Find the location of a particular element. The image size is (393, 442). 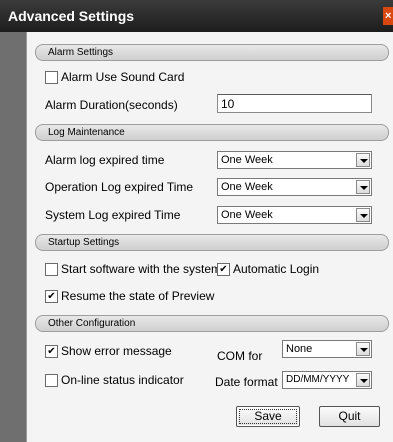

auto-login-checkbox: ✔ is located at coordinates (223, 269).